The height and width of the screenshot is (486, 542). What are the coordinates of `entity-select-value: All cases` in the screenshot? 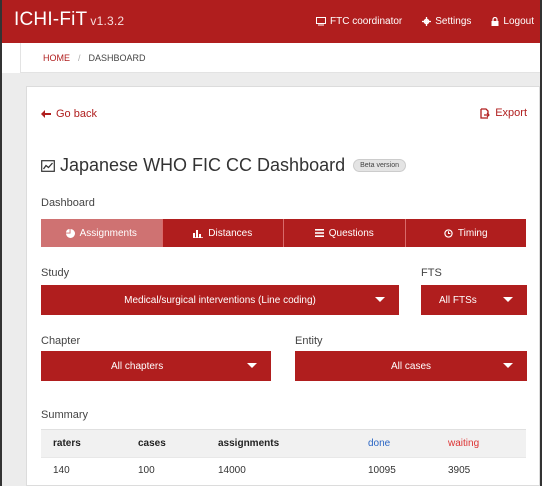 It's located at (410, 366).